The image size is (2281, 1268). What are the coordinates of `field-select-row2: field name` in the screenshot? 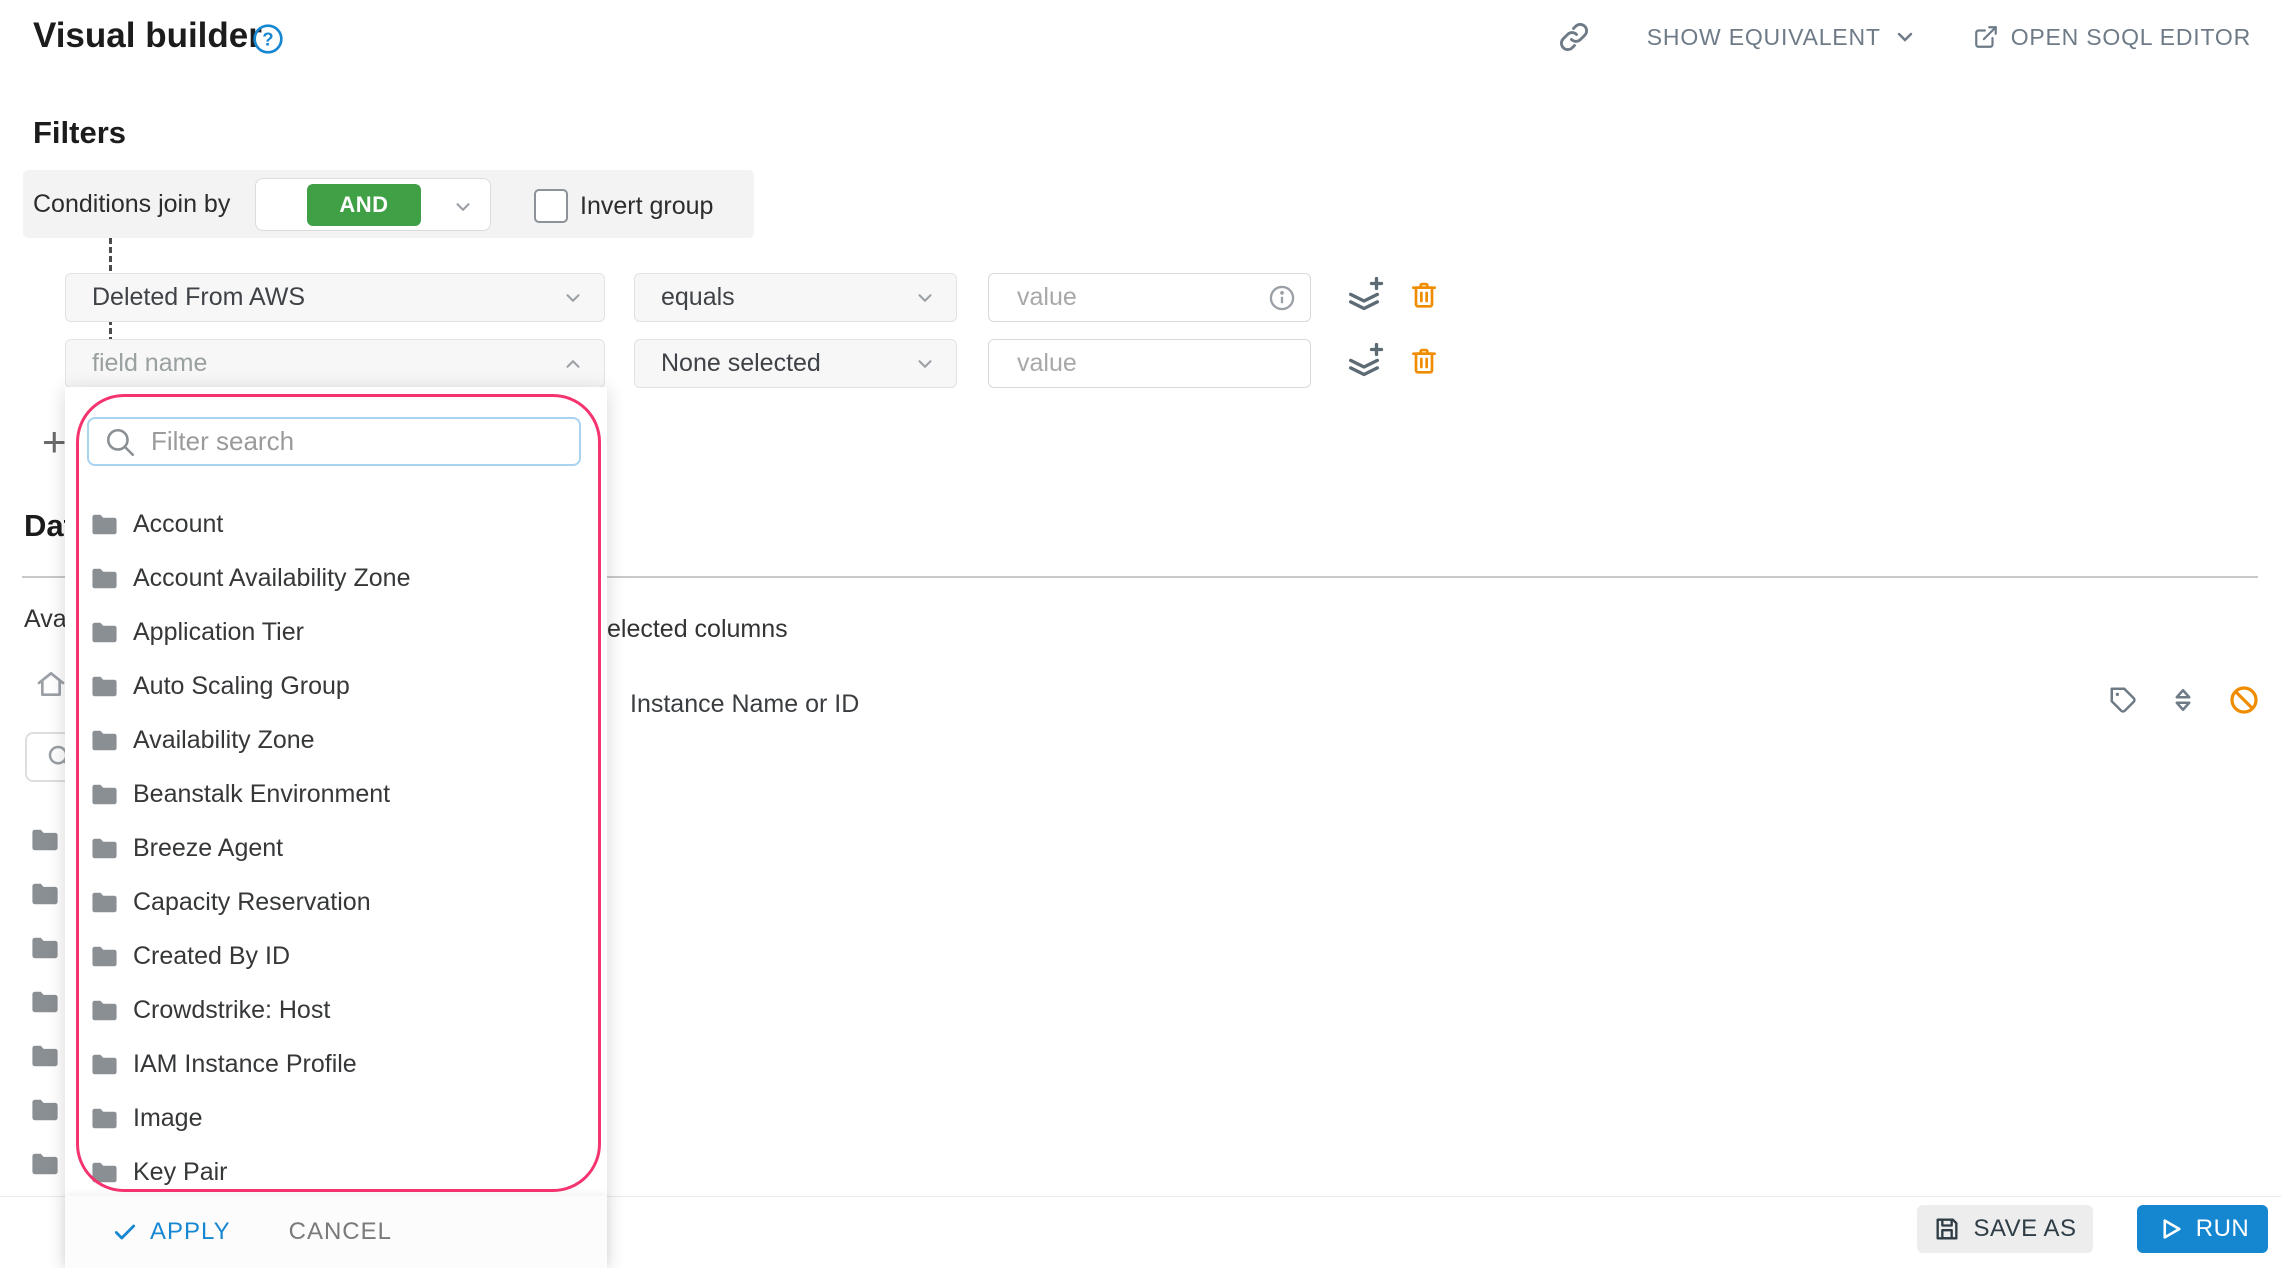 It's located at (335, 363).